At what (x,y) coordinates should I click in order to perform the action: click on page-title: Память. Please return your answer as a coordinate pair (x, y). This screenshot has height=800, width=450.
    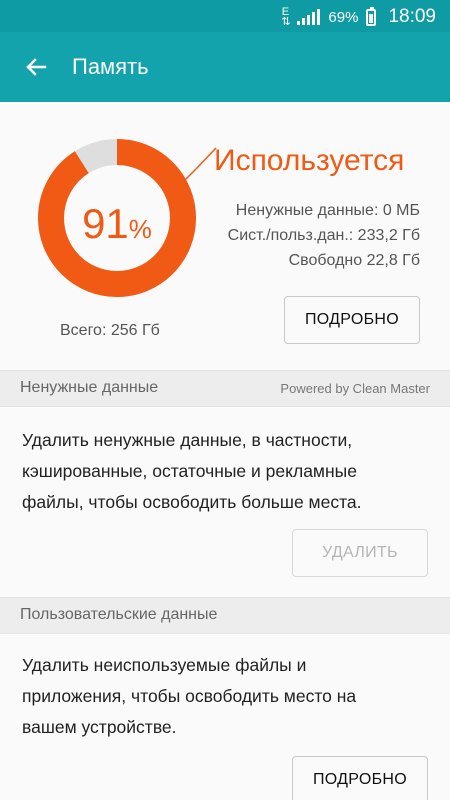
    Looking at the image, I should click on (110, 66).